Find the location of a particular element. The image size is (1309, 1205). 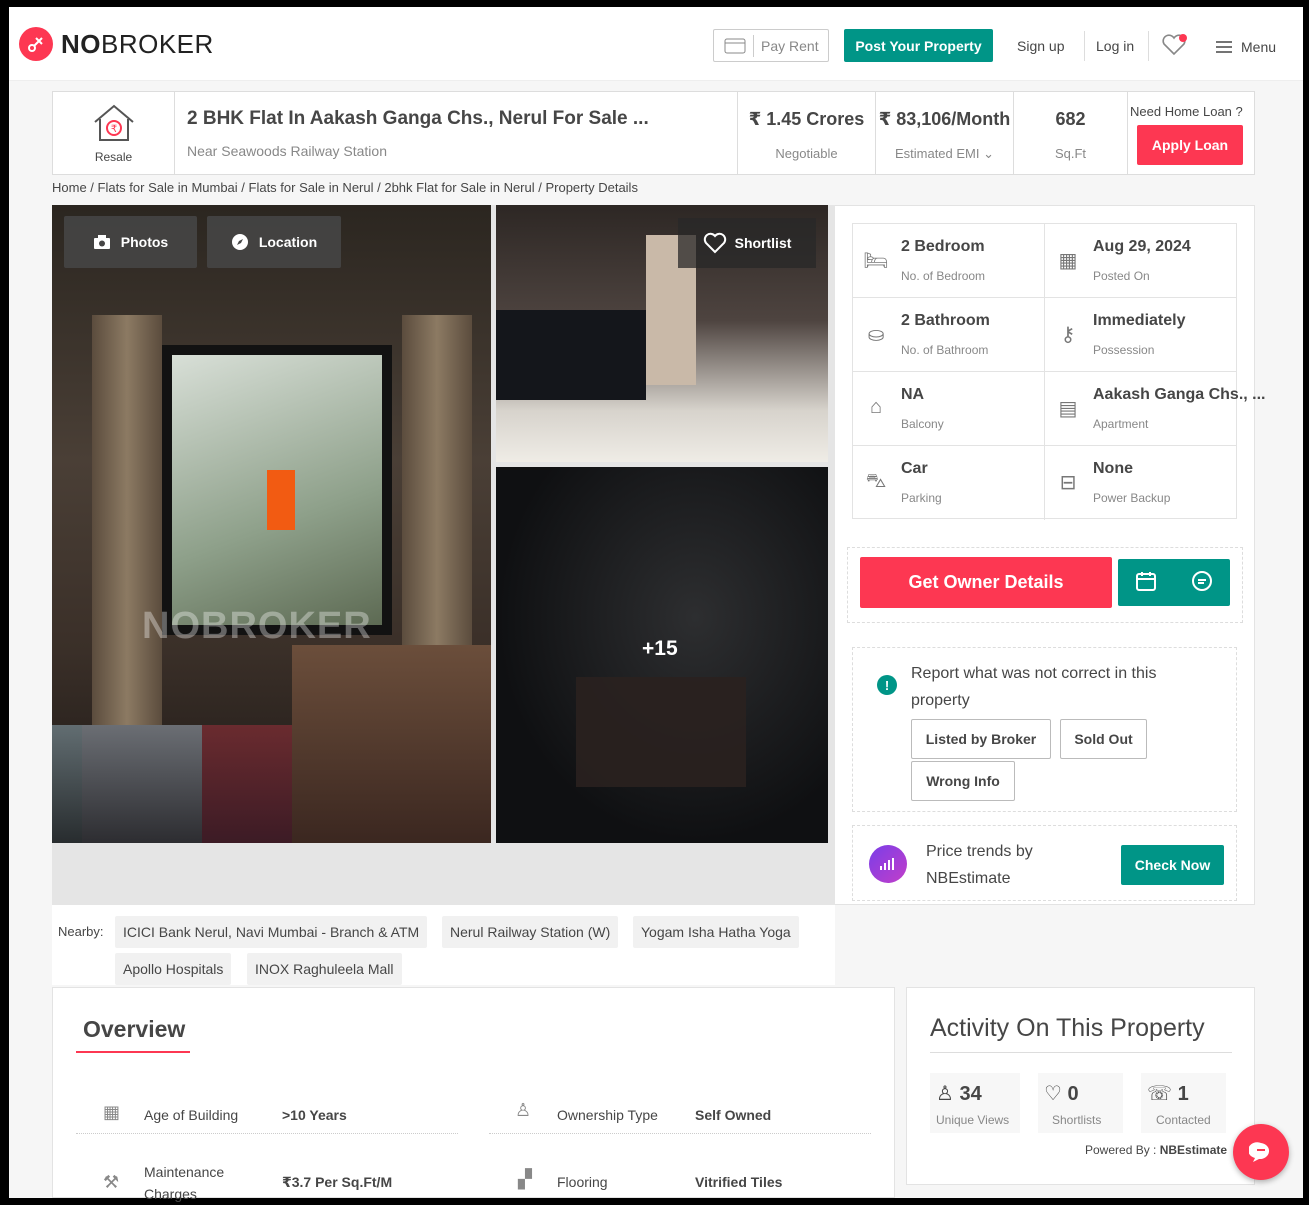

heart-outline-icon: ♡ is located at coordinates (1053, 1094).